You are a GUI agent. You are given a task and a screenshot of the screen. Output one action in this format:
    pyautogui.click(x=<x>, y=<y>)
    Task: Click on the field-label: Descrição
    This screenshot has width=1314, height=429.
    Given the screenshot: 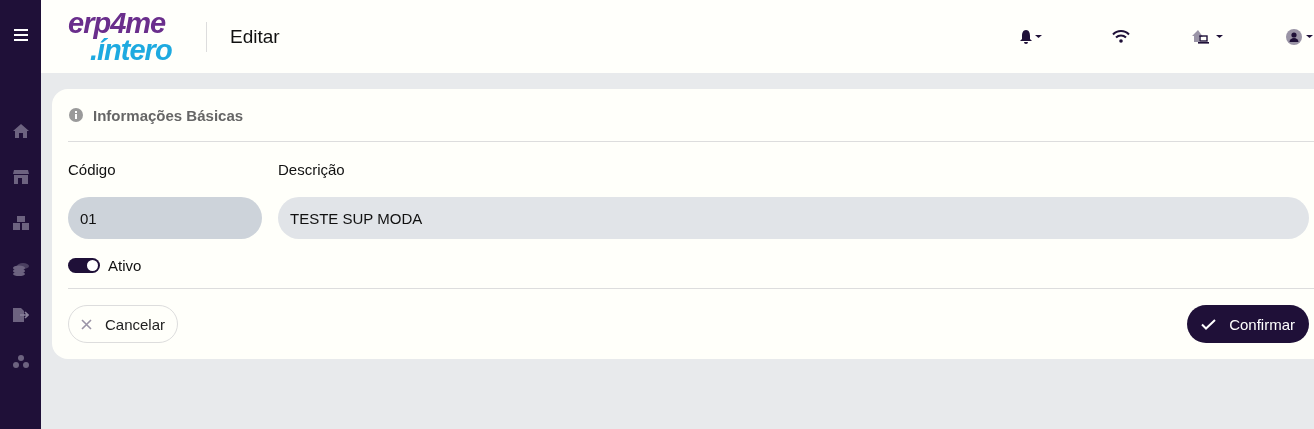 What is the action you would take?
    pyautogui.click(x=312, y=170)
    